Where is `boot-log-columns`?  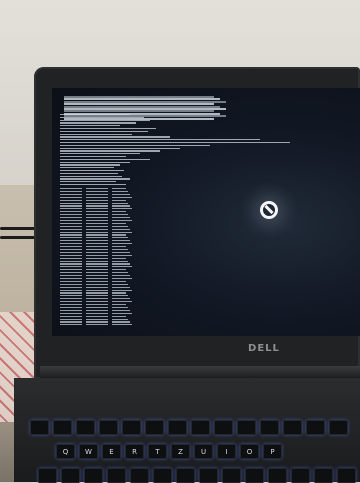
boot-log-columns is located at coordinates (96, 258).